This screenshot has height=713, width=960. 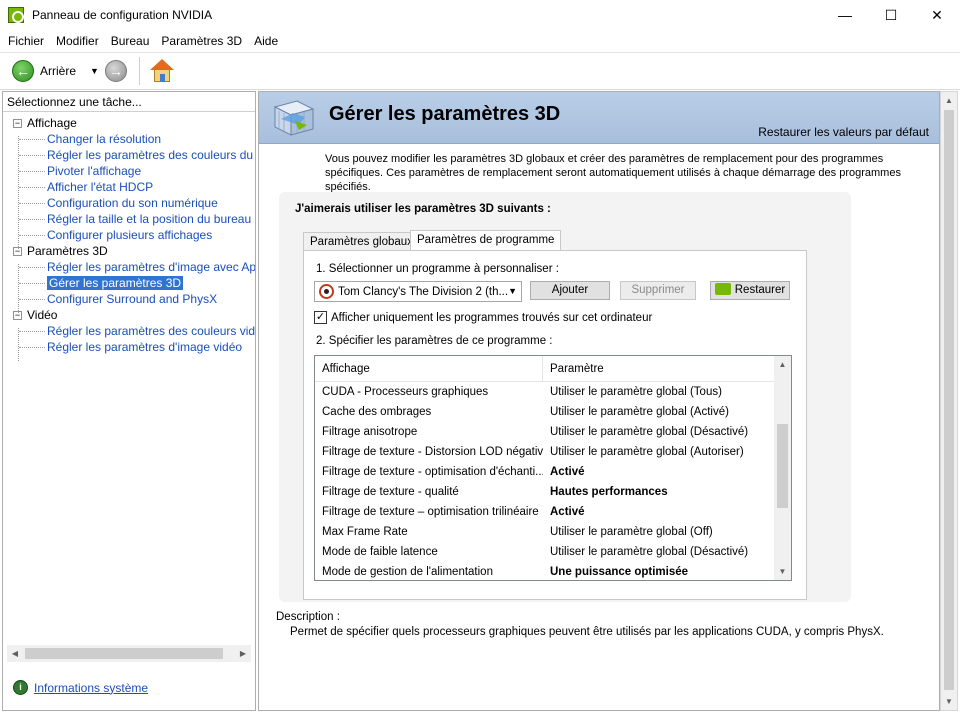 I want to click on nvidia-app-icon, so click(x=16, y=15).